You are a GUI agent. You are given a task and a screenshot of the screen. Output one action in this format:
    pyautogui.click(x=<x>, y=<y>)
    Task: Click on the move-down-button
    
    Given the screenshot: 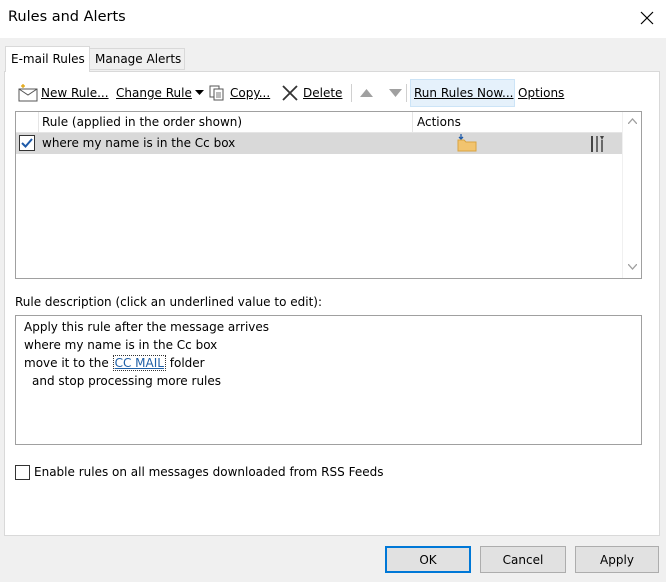 What is the action you would take?
    pyautogui.click(x=395, y=93)
    